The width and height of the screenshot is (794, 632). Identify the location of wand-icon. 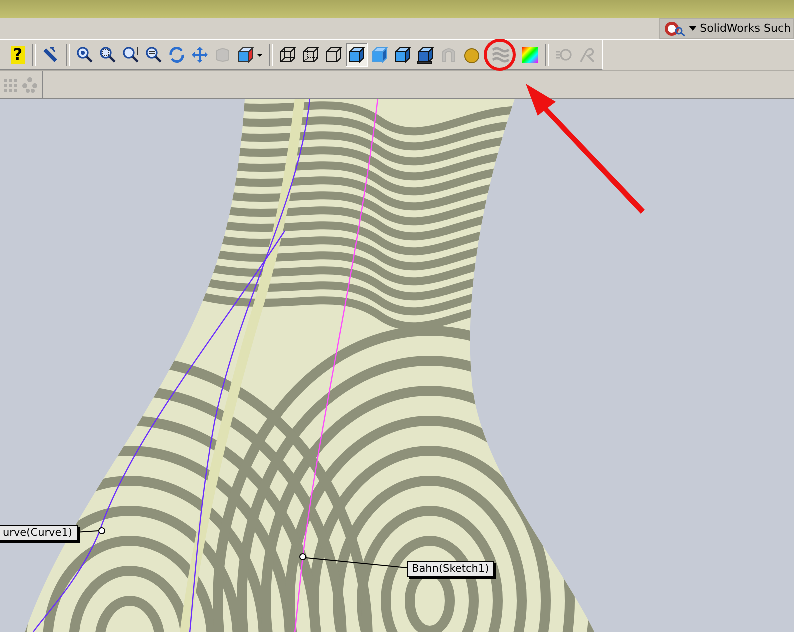
(51, 55).